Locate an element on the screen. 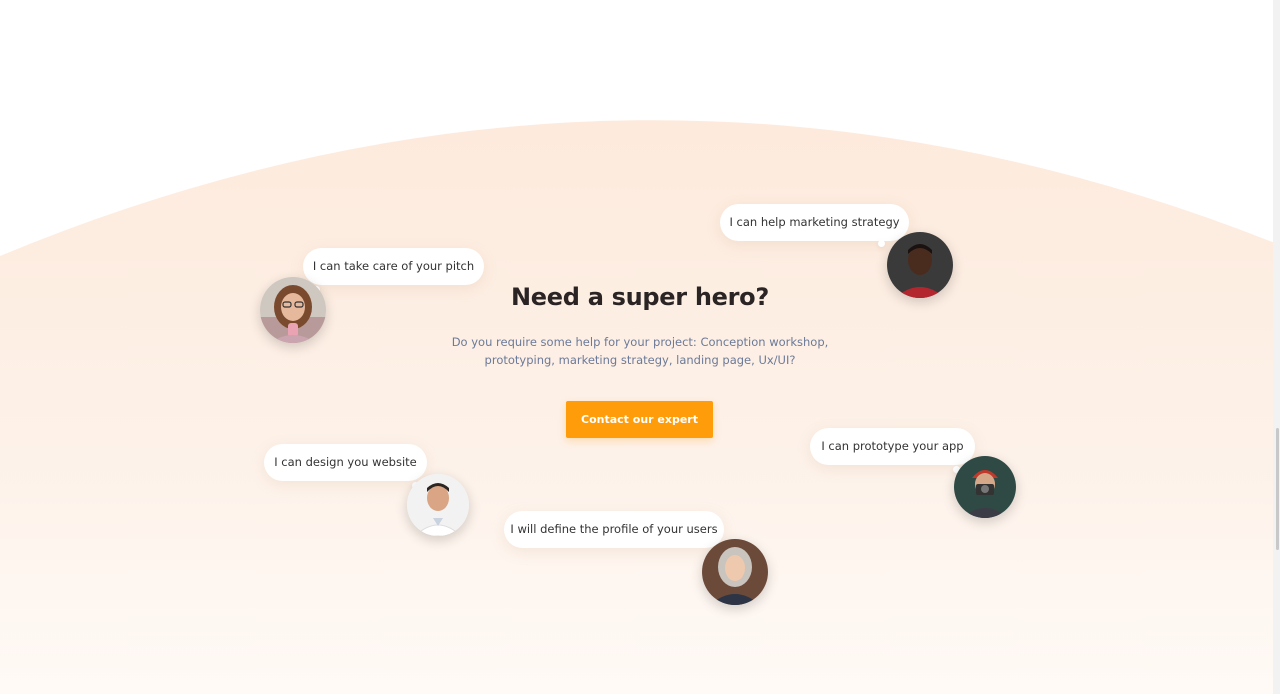 This screenshot has width=1280, height=694. expert-bubble-prototype: I can prototype your app is located at coordinates (892, 450).